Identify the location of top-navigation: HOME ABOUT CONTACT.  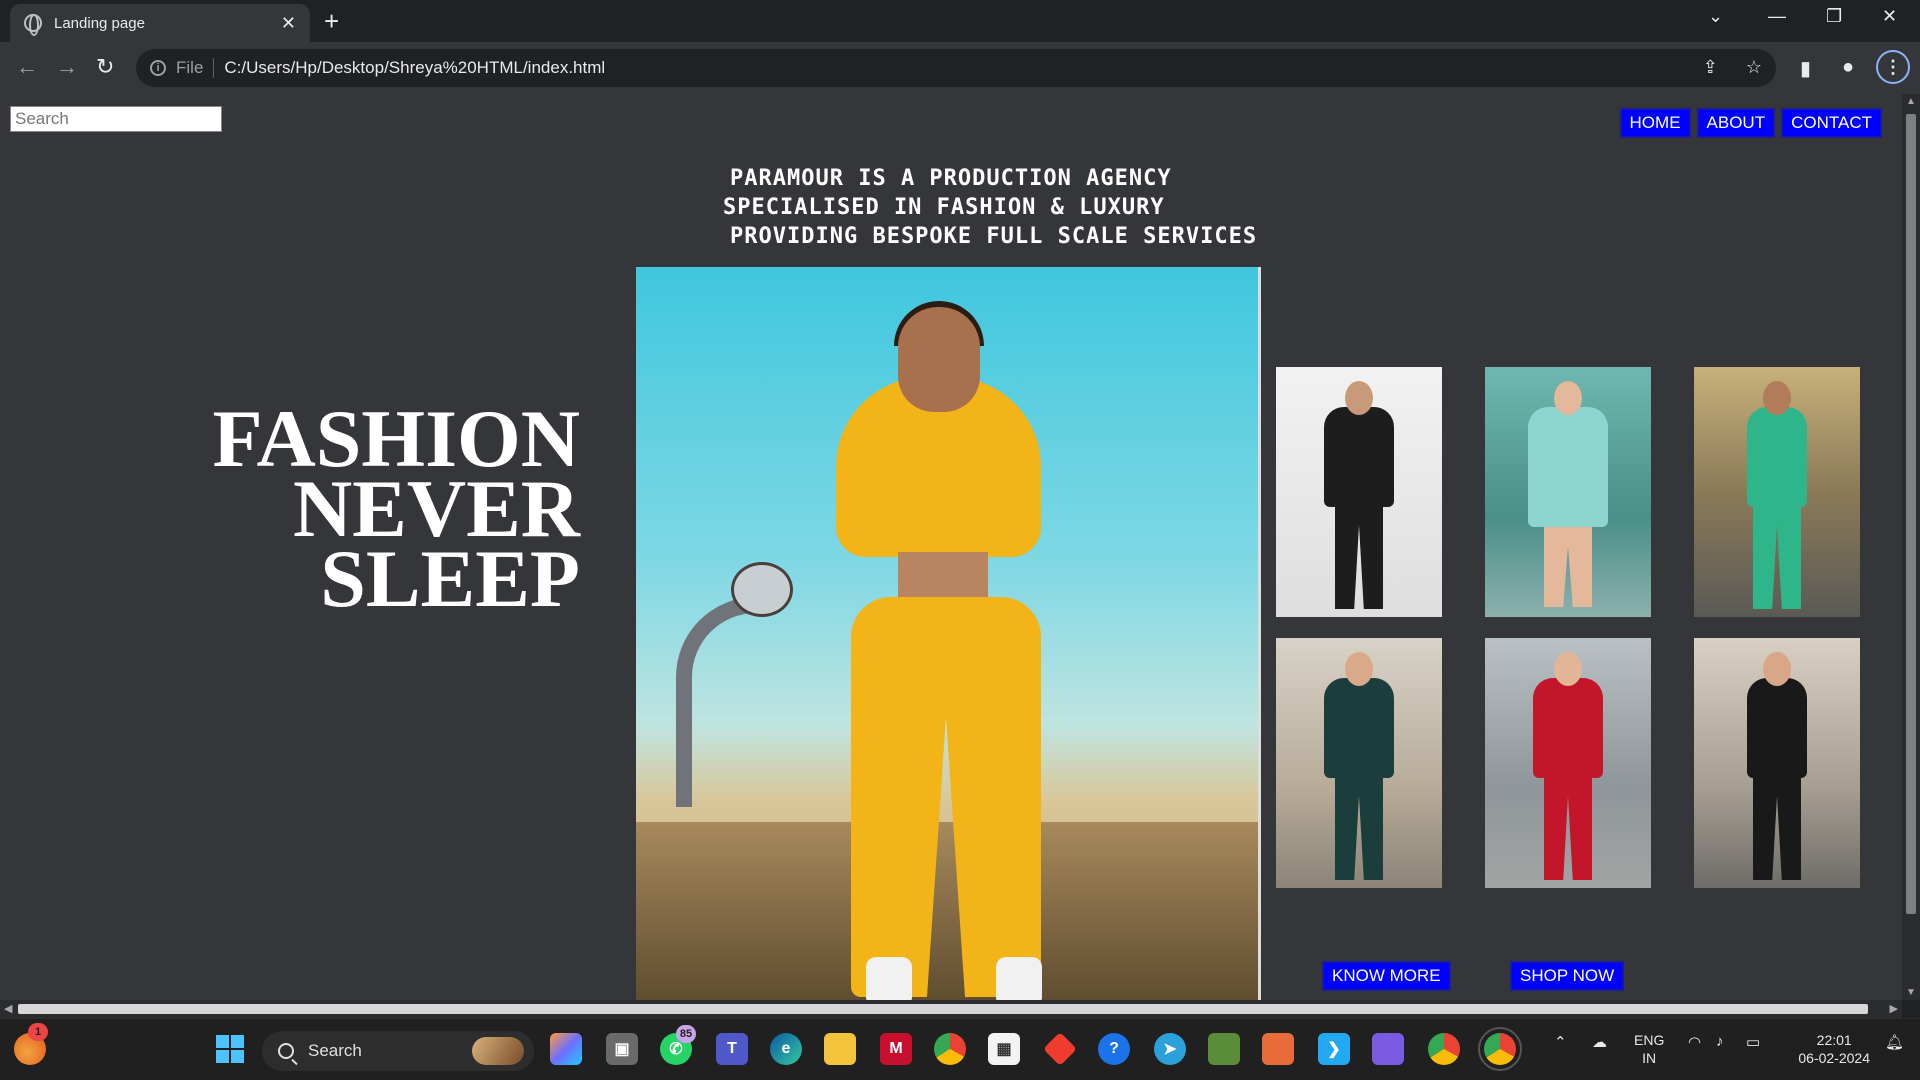
(1750, 123).